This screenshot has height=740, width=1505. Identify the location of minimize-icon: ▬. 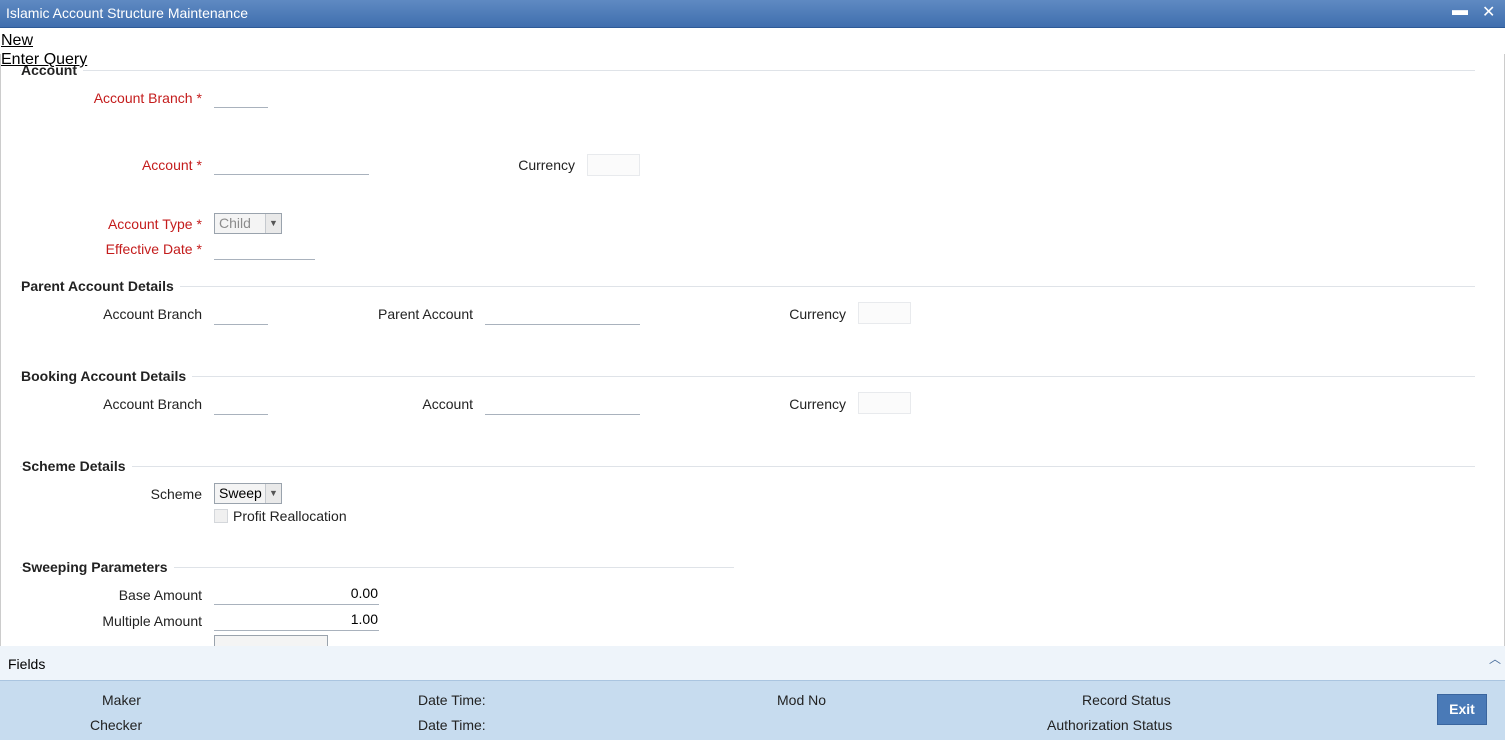
(1460, 11).